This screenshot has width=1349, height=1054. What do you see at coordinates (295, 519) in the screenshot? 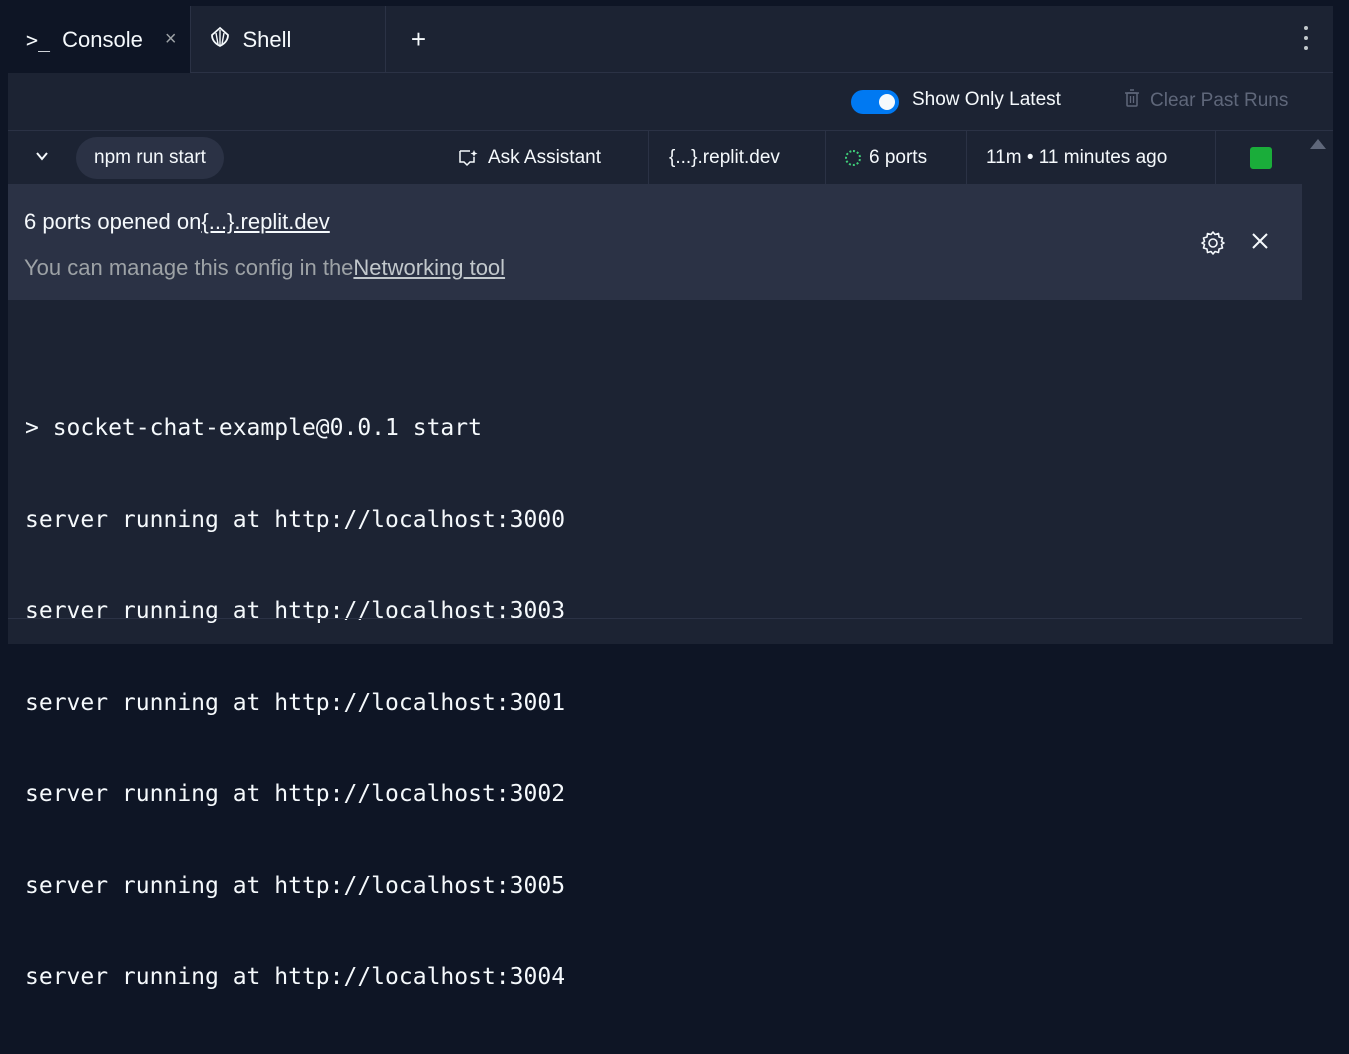
I see `output-line: server running at http://localhost:3000` at bounding box center [295, 519].